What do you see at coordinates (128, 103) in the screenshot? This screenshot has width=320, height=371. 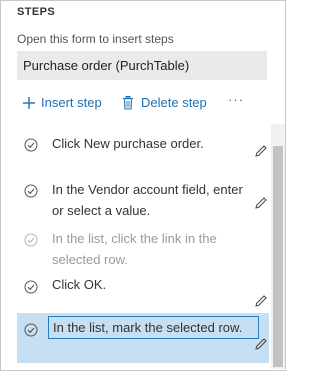 I see `trash-icon` at bounding box center [128, 103].